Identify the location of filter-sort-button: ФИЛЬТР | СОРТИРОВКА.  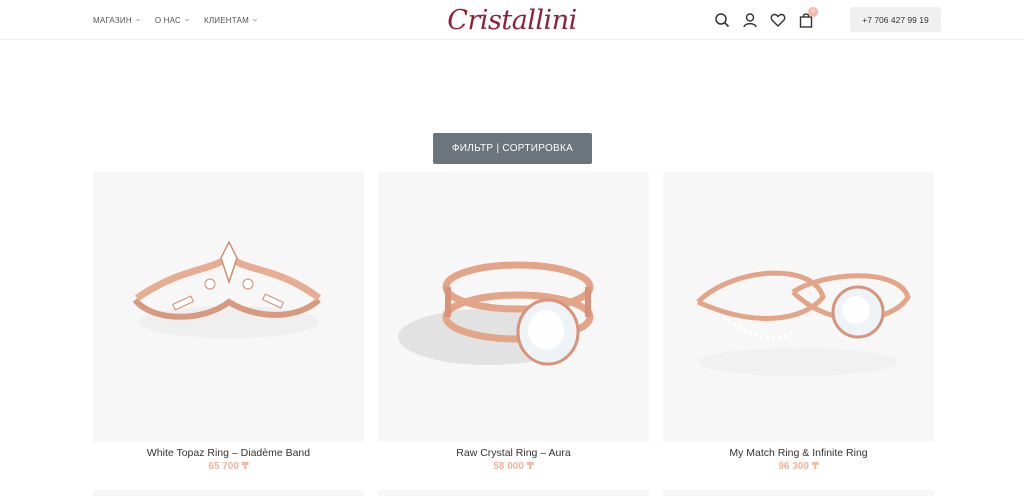
(512, 148).